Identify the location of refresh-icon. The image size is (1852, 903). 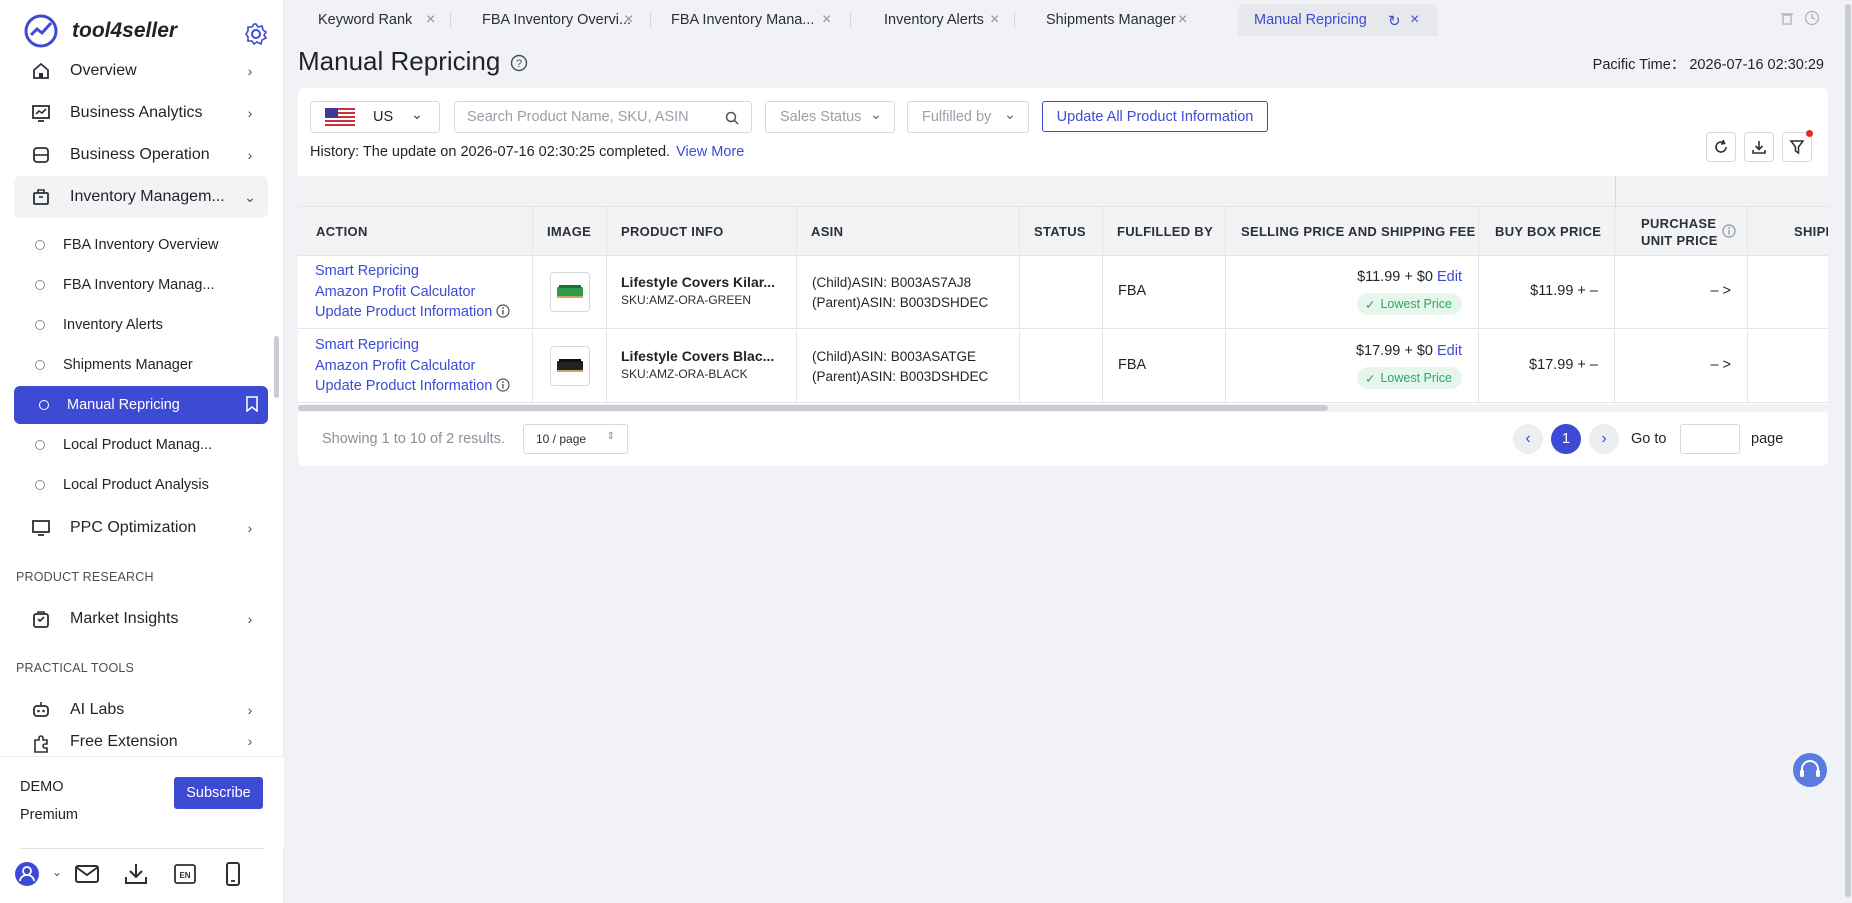
(1721, 146).